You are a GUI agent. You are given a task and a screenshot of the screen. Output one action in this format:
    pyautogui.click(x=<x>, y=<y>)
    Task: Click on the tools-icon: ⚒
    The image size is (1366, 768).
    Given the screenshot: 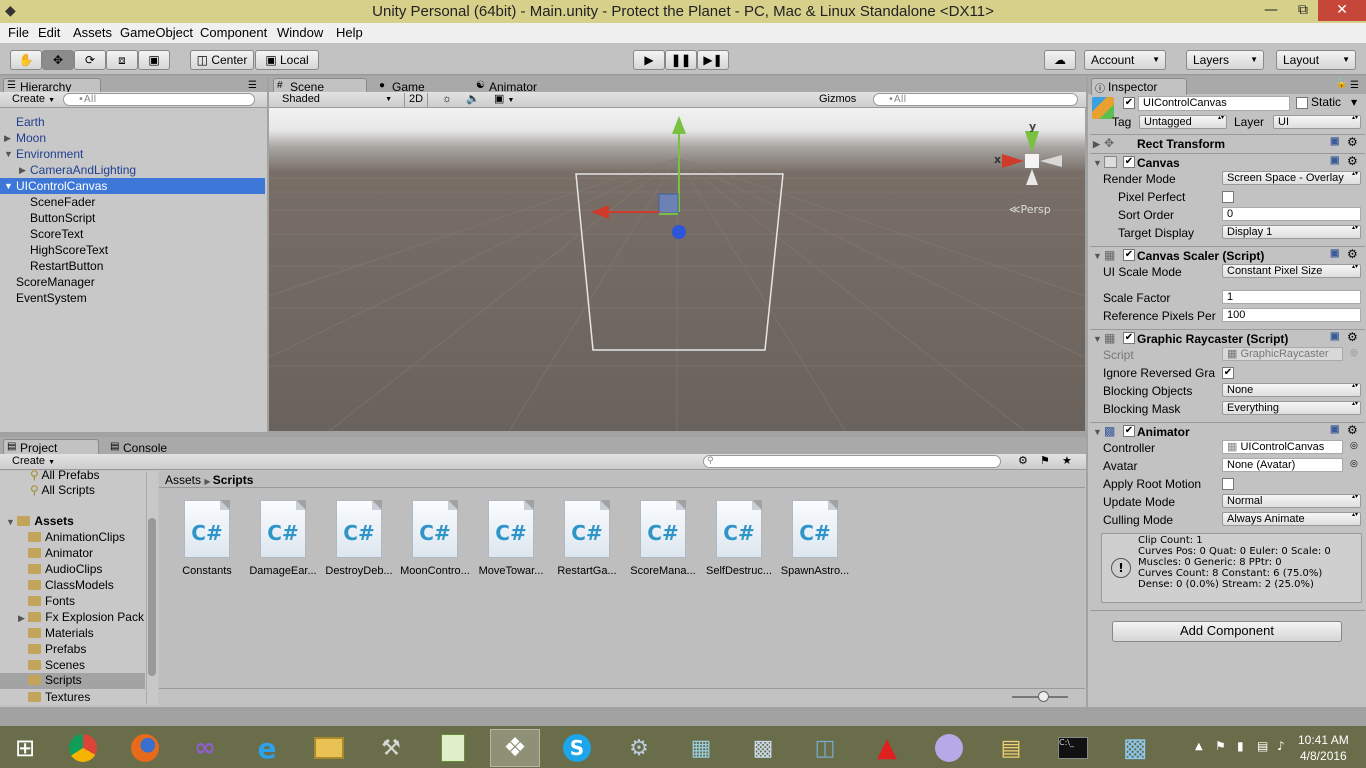 What is the action you would take?
    pyautogui.click(x=391, y=748)
    